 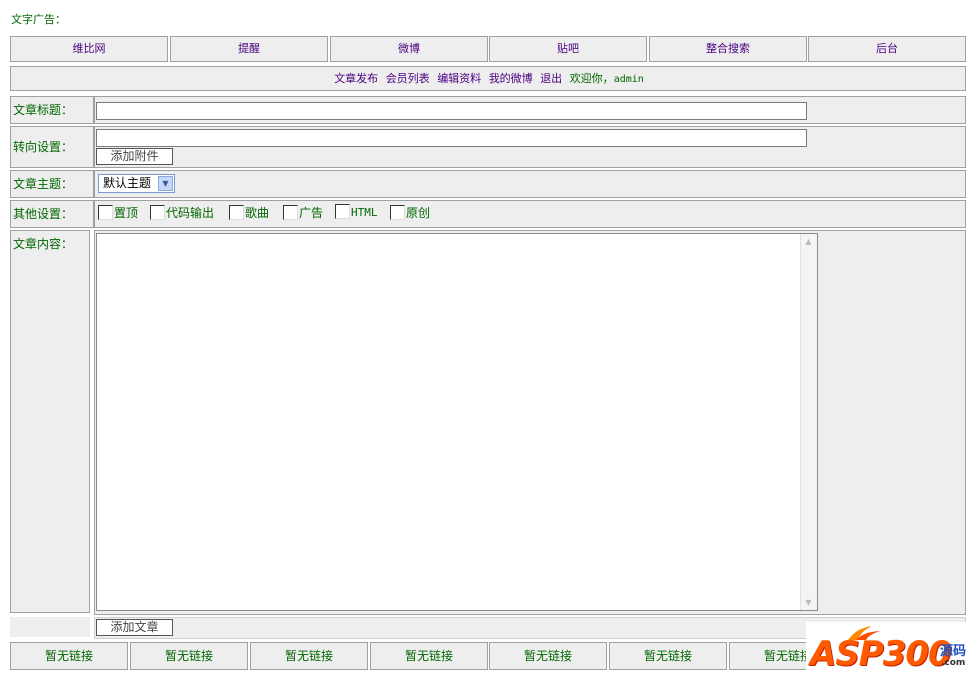 I want to click on option-html-label: HTML, so click(x=364, y=212).